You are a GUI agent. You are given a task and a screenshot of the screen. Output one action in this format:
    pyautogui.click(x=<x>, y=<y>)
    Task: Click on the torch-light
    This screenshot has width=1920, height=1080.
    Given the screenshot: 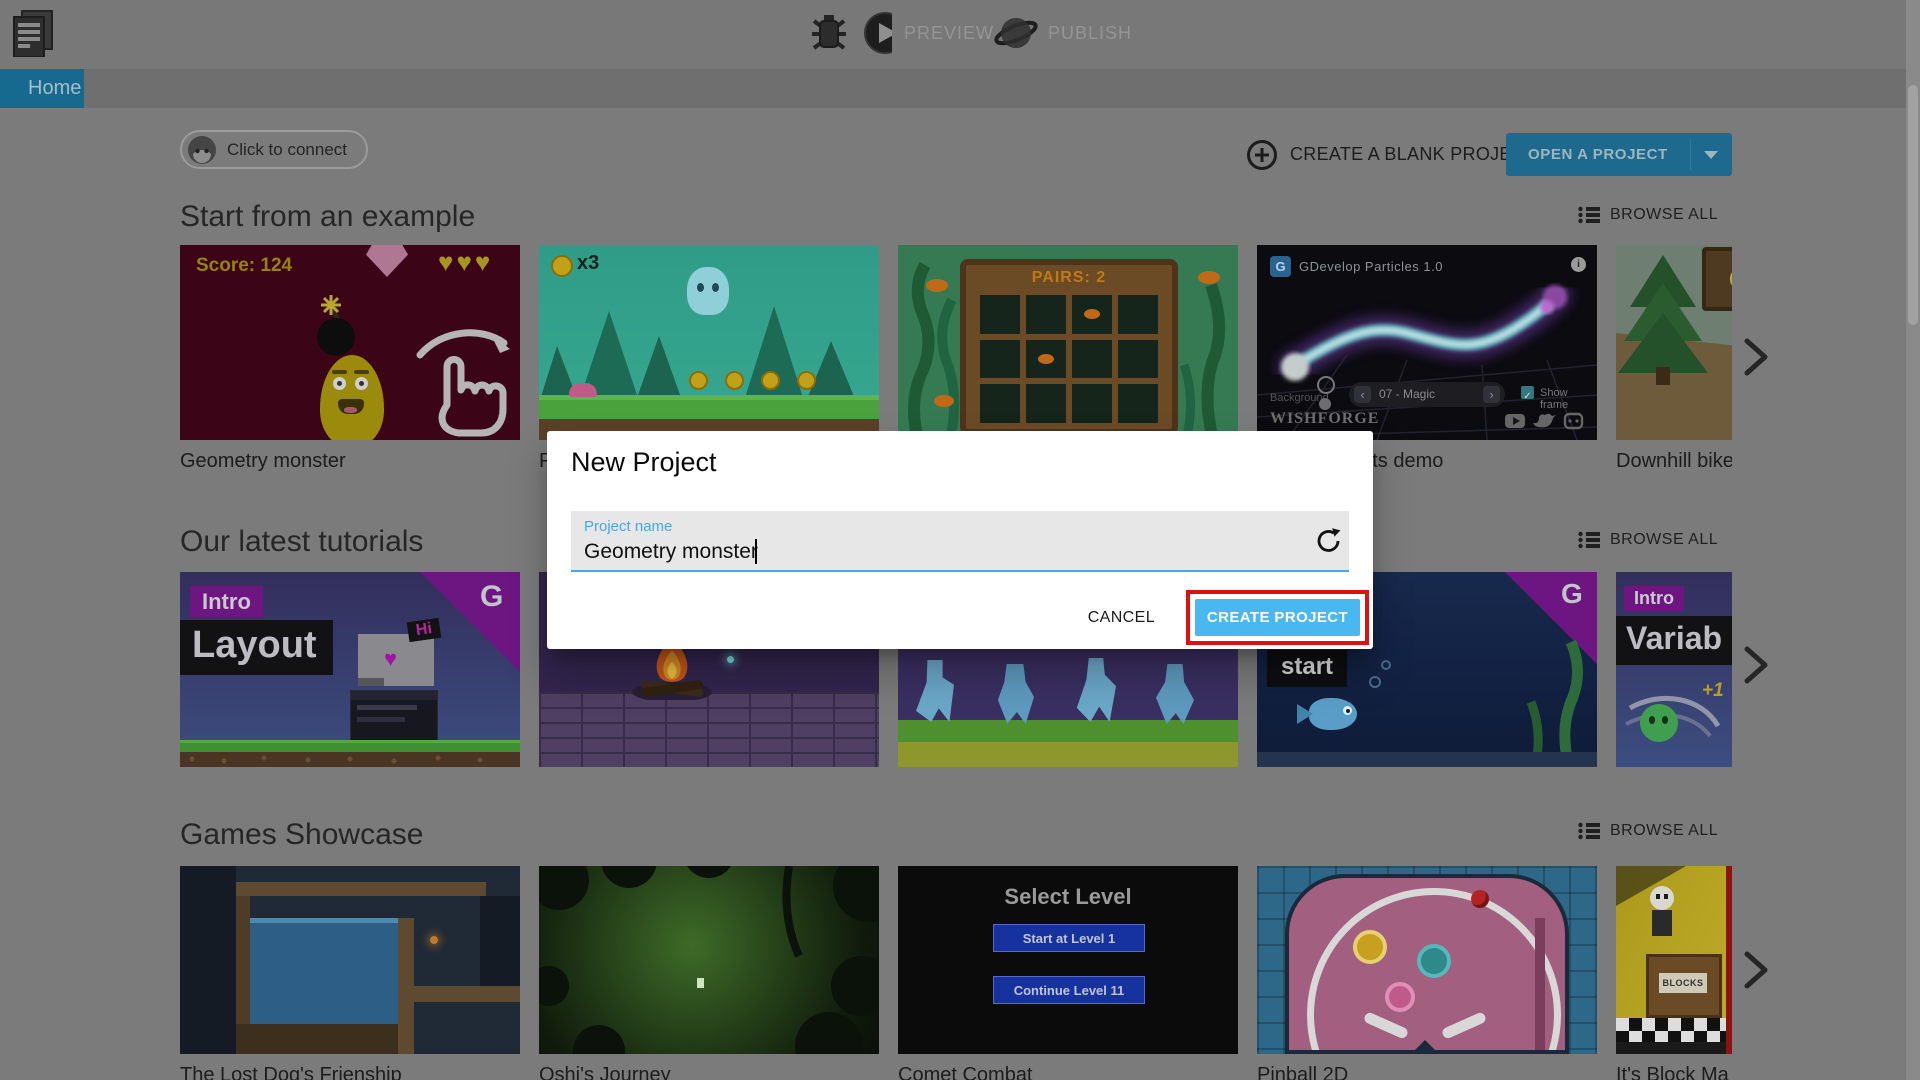 What is the action you would take?
    pyautogui.click(x=434, y=940)
    